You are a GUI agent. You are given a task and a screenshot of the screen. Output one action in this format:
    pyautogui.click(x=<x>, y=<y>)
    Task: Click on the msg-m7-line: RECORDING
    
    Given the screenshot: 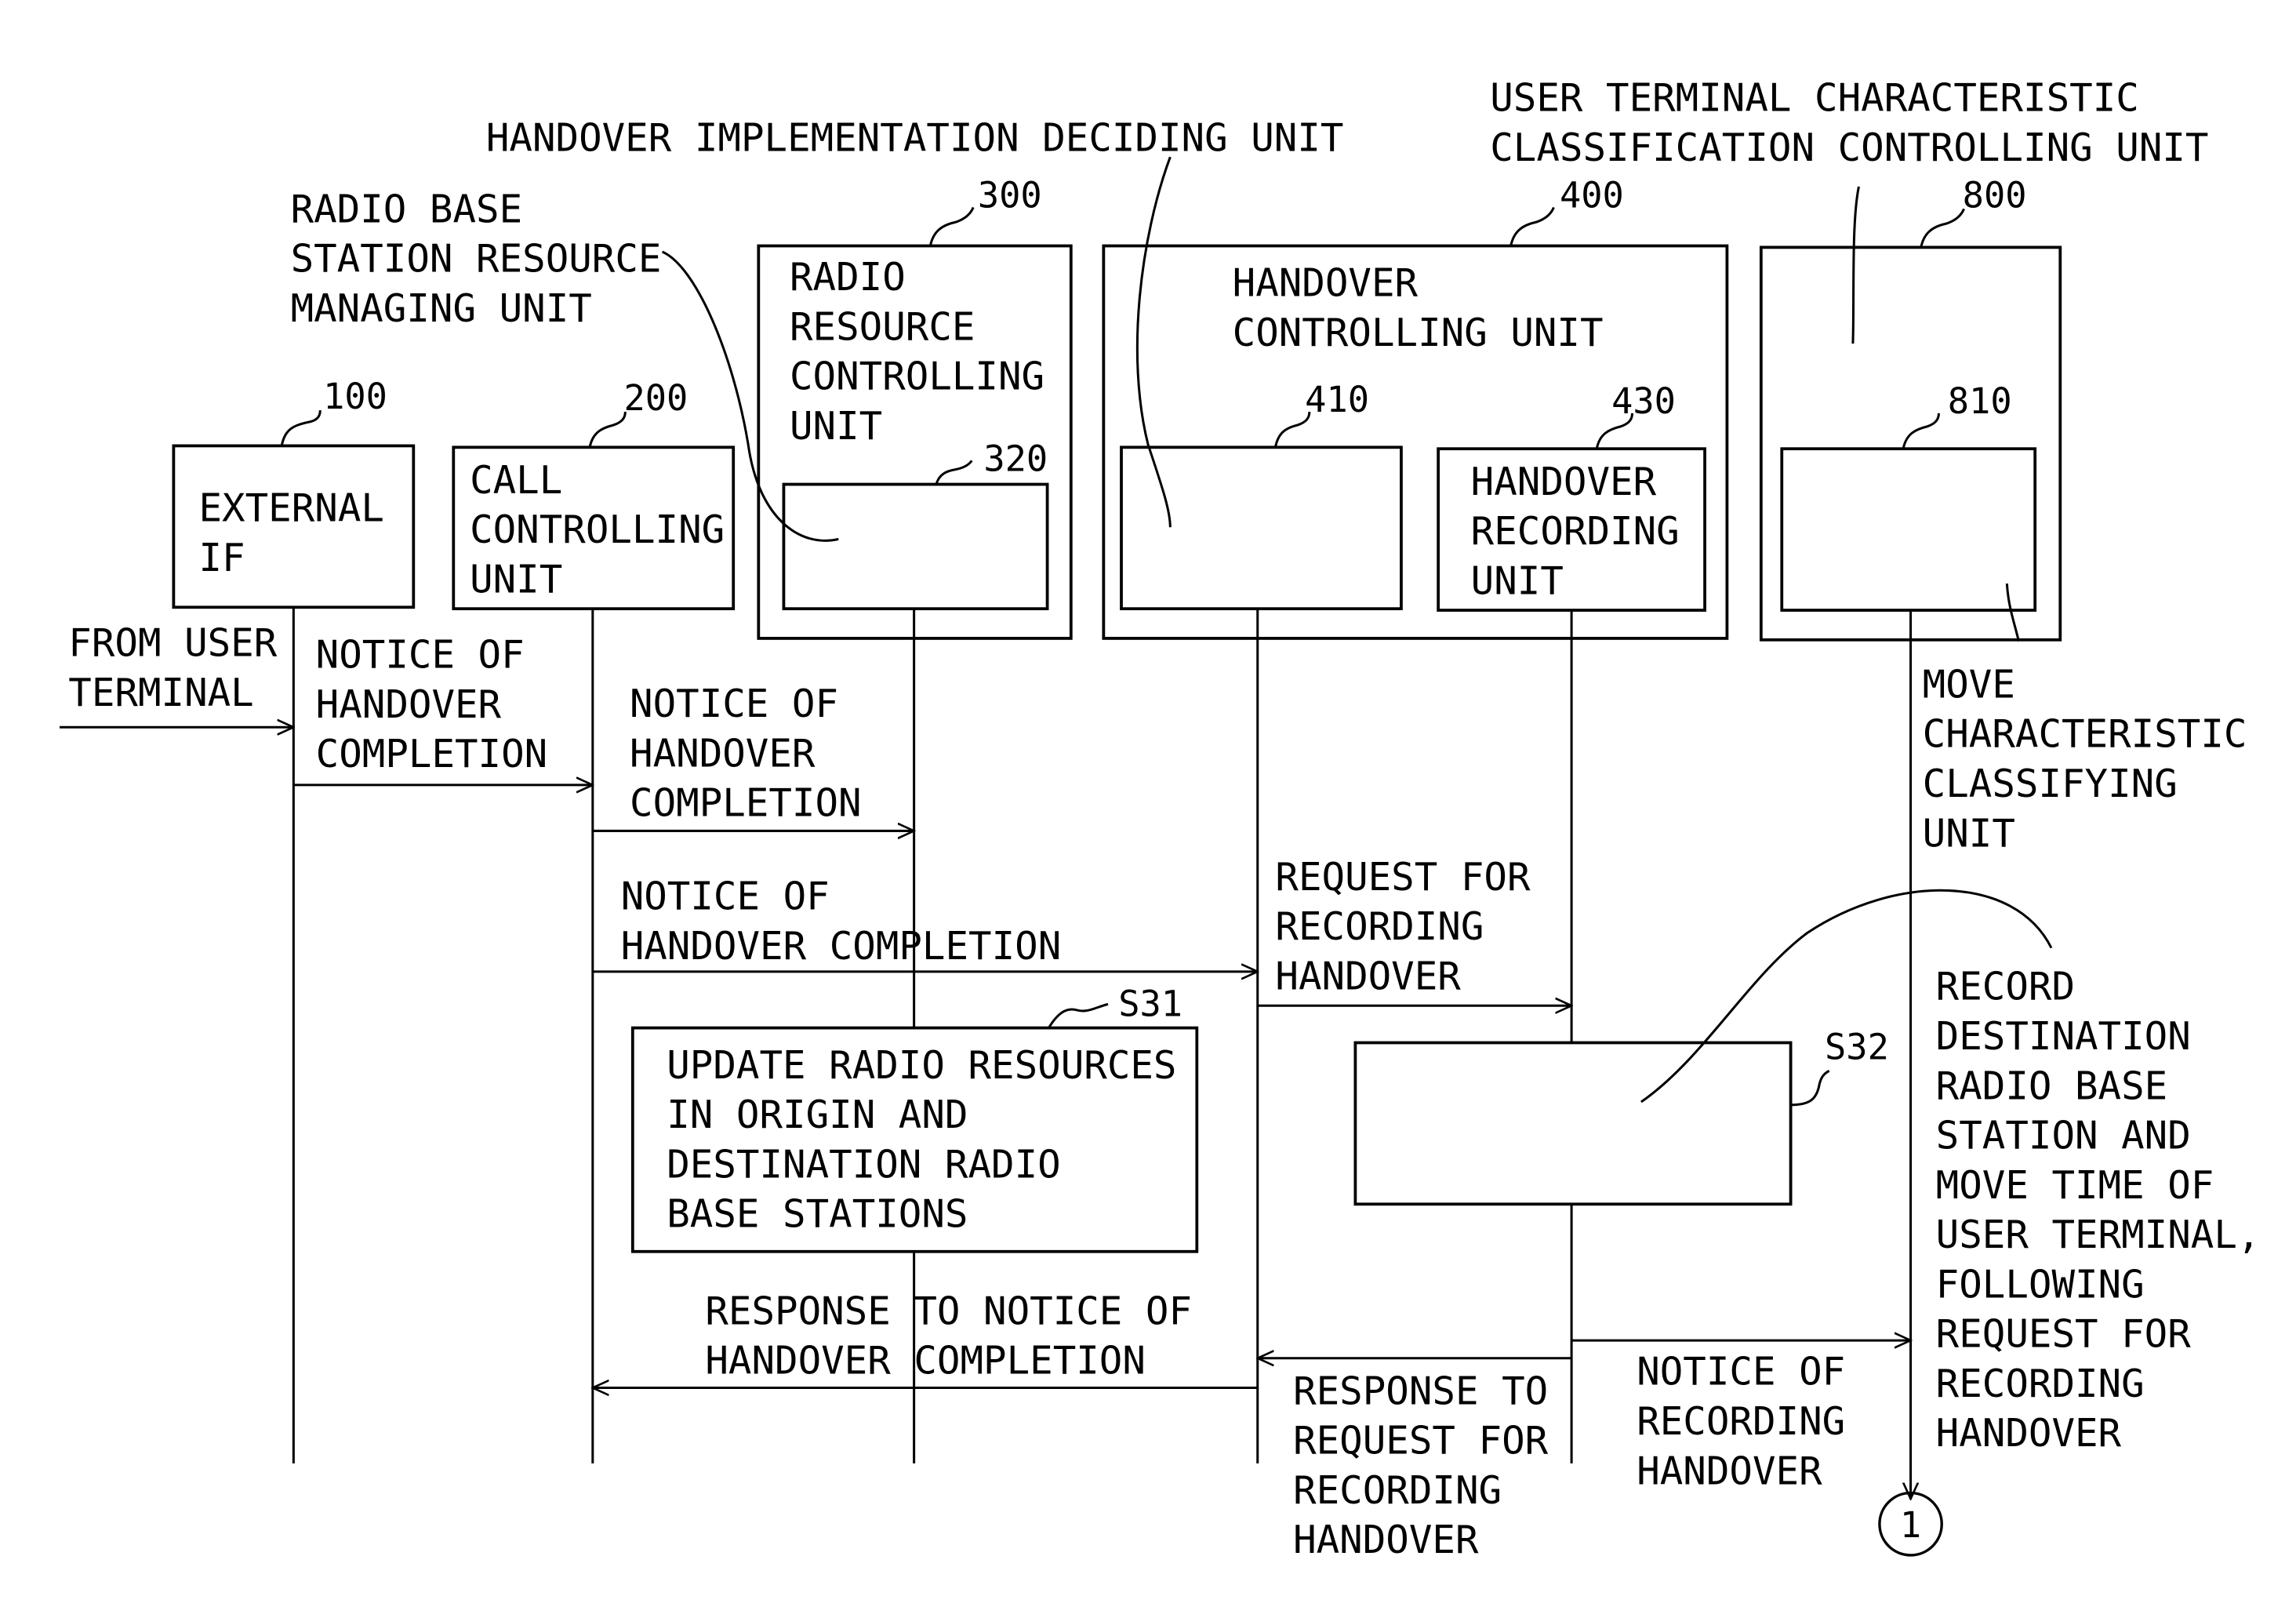 What is the action you would take?
    pyautogui.click(x=1741, y=1421)
    